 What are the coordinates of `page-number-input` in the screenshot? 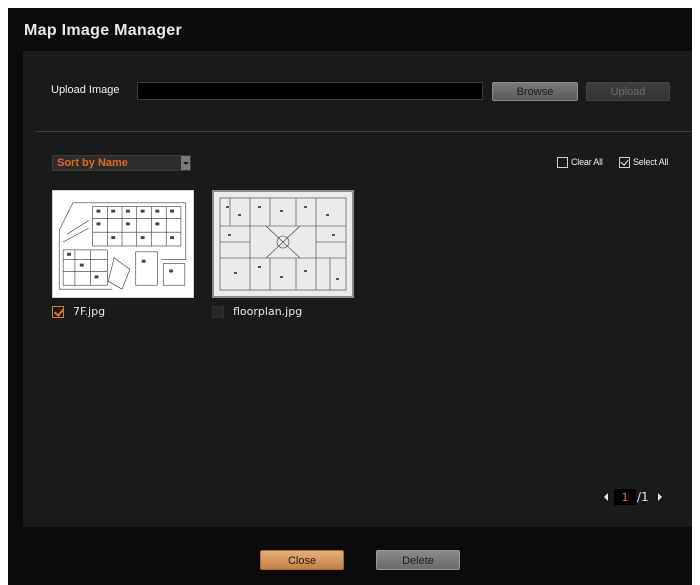 It's located at (625, 497).